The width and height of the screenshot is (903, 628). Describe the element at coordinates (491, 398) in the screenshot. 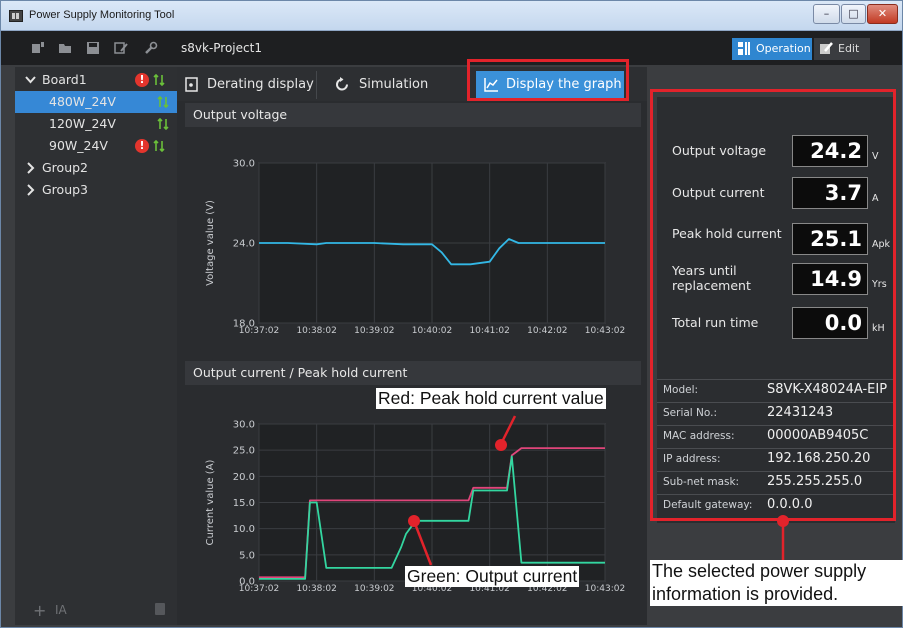

I see `peak-hold-annotation: Red: Peak hold current value` at that location.